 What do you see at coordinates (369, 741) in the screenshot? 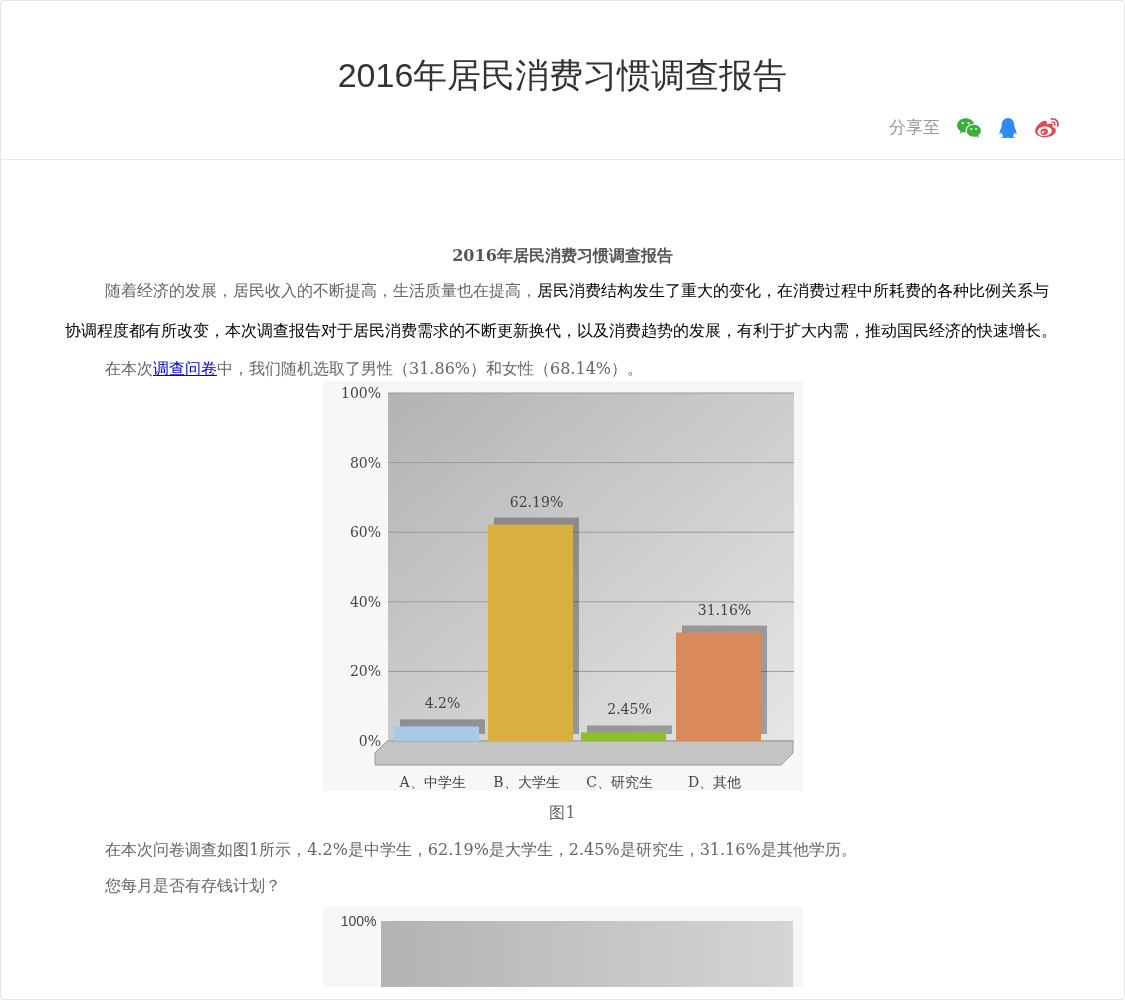
I see `y-tick-label: 0%` at bounding box center [369, 741].